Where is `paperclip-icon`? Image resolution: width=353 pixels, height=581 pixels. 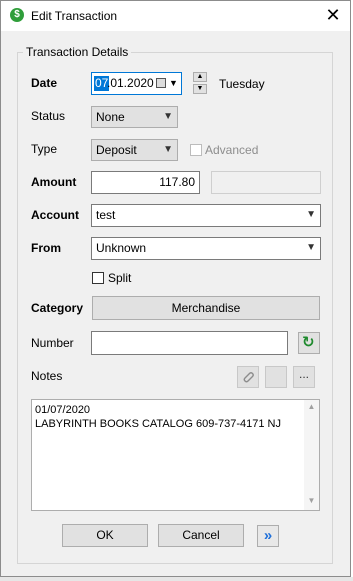
paperclip-icon is located at coordinates (248, 377).